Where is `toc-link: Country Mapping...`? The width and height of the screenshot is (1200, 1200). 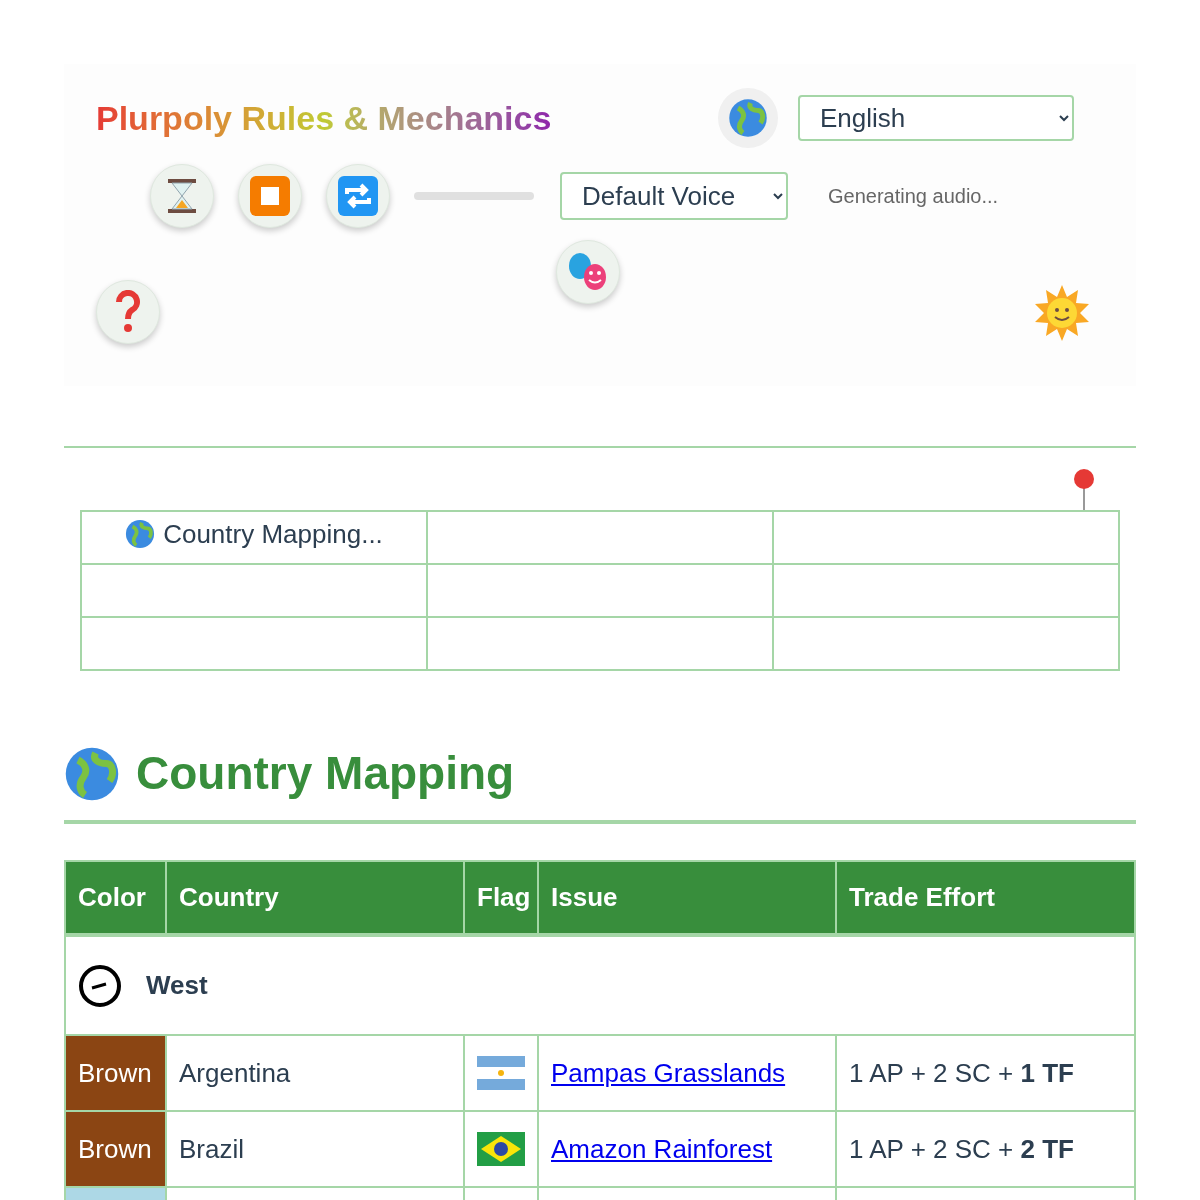 toc-link: Country Mapping... is located at coordinates (273, 534).